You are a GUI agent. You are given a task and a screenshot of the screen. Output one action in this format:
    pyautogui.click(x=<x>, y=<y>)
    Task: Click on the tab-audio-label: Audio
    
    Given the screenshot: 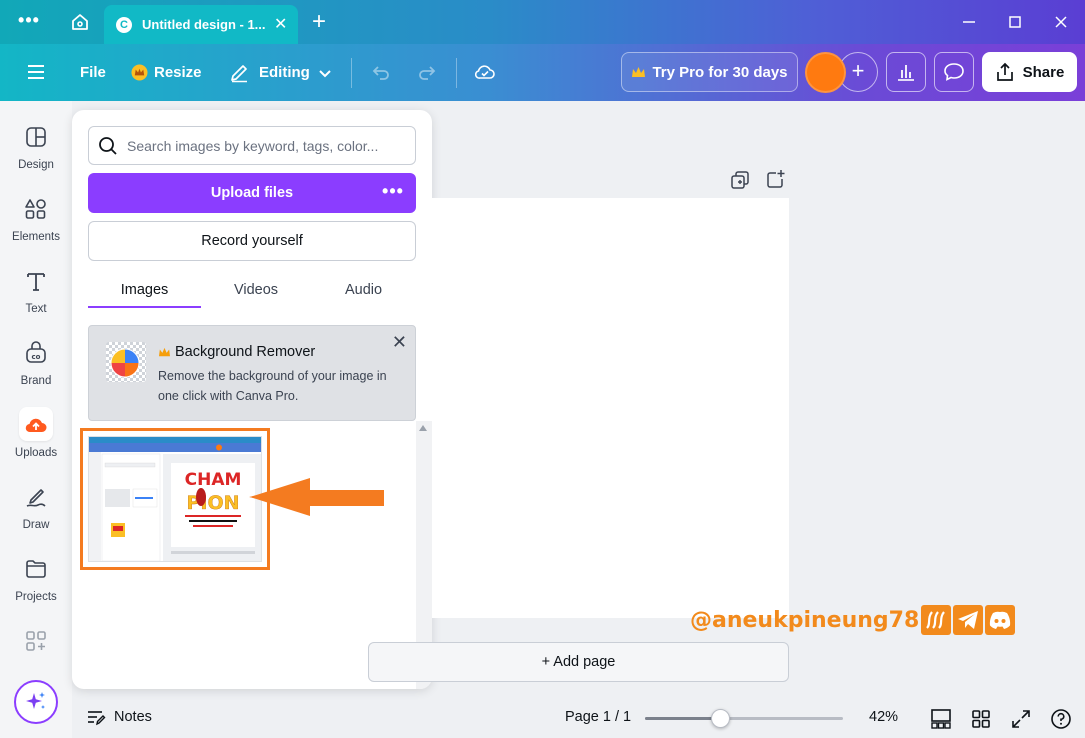 What is the action you would take?
    pyautogui.click(x=363, y=290)
    